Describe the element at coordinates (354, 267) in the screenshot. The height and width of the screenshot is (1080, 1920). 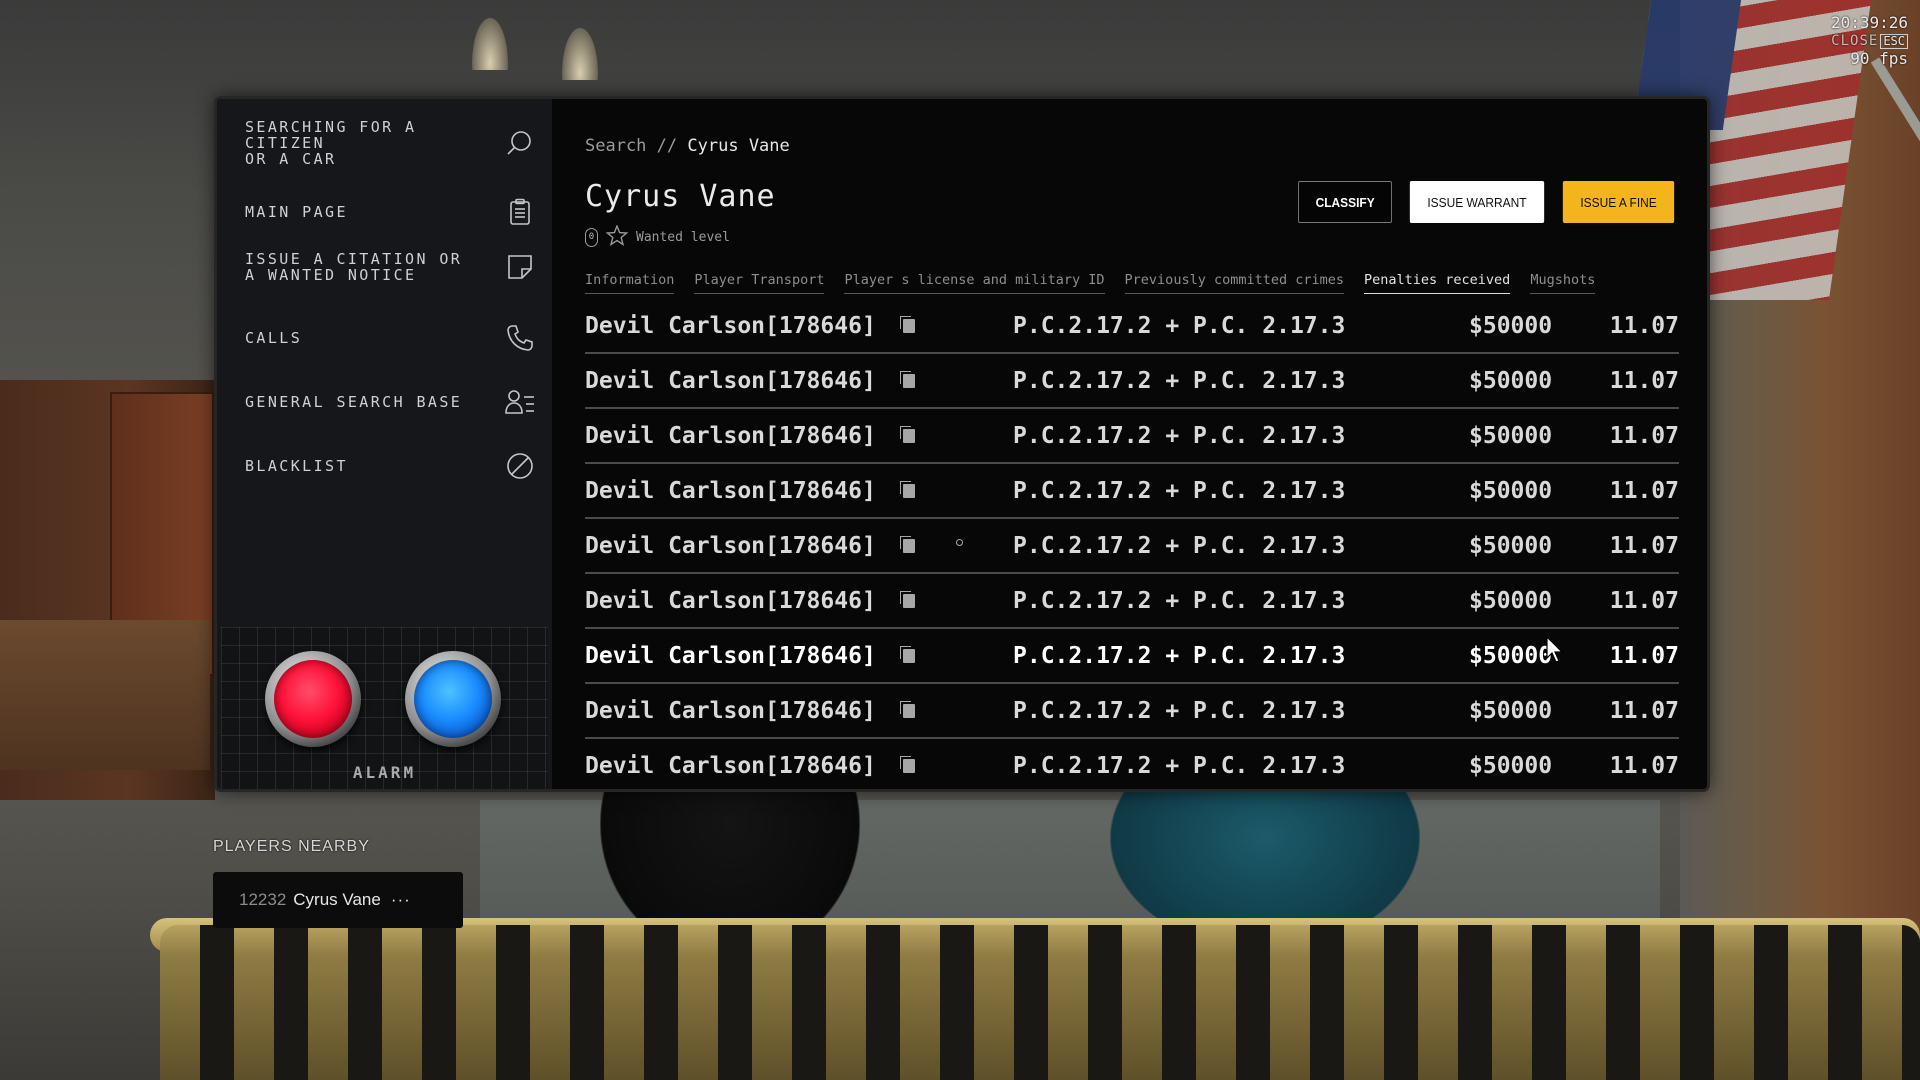
I see `sidebar-item-label: ISSUE A CITATION OR A WANTED NOTICE` at that location.